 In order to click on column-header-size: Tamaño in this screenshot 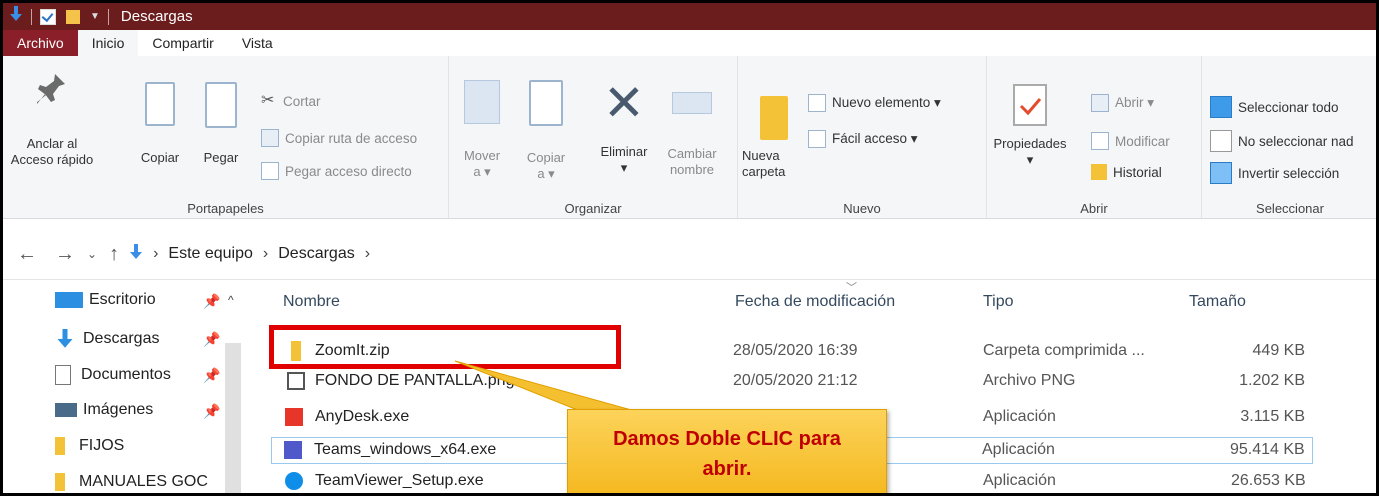, I will do `click(1217, 302)`.